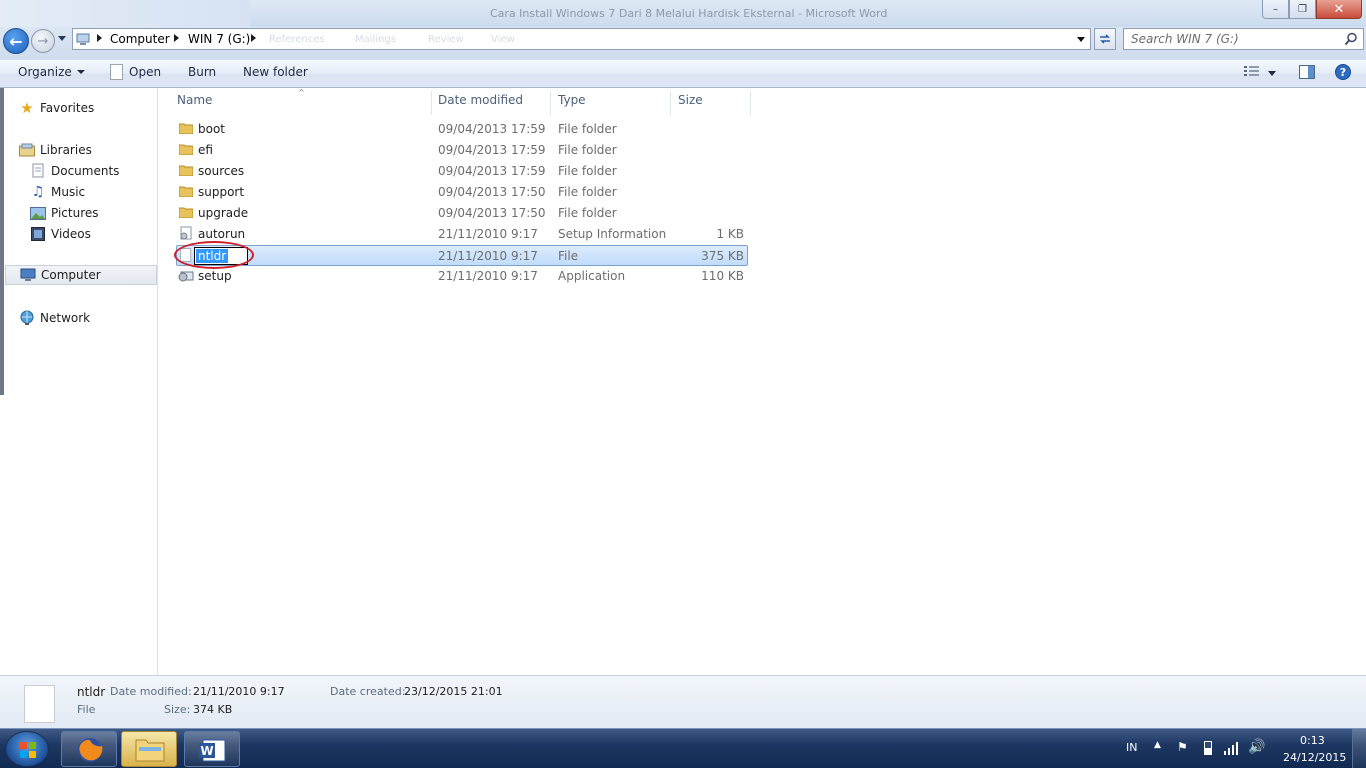  I want to click on sidebar-item-computer: Computer, so click(81, 275).